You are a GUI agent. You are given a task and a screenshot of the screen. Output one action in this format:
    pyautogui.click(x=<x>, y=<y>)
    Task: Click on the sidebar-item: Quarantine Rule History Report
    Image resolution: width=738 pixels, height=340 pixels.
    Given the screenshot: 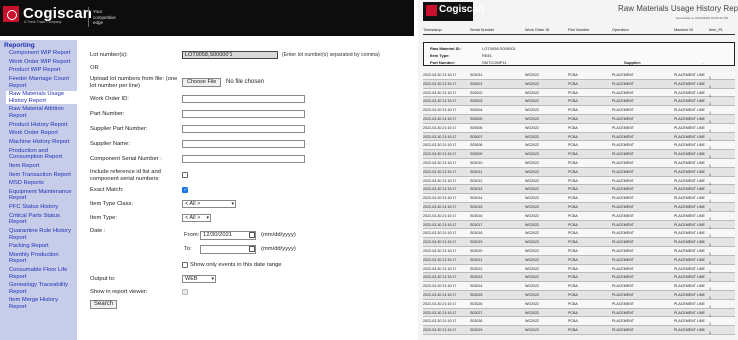 What is the action you would take?
    pyautogui.click(x=38, y=234)
    